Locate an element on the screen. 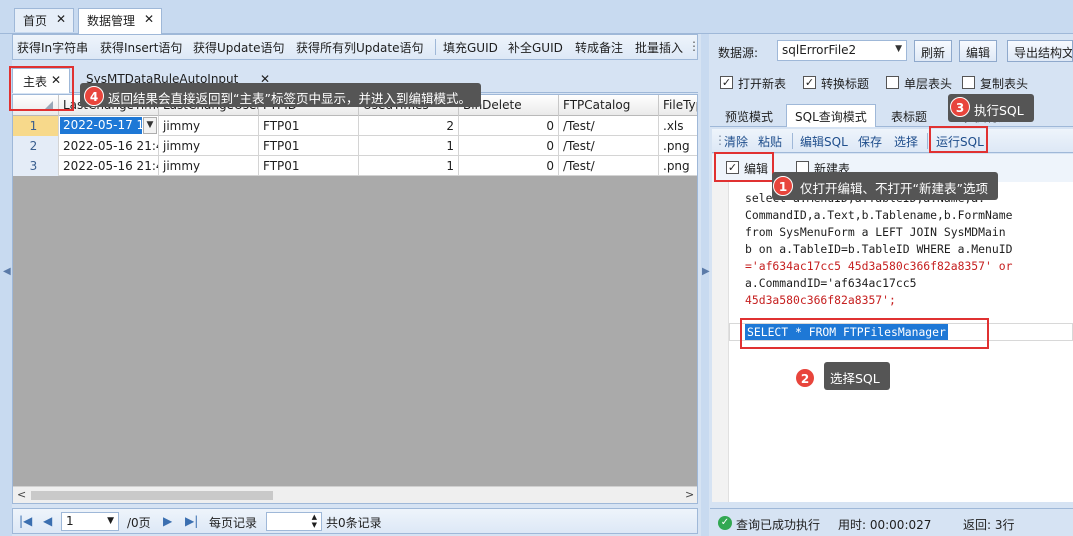 This screenshot has height=536, width=1073. datasource-select: sqlErrorFile2 ▼ is located at coordinates (842, 50).